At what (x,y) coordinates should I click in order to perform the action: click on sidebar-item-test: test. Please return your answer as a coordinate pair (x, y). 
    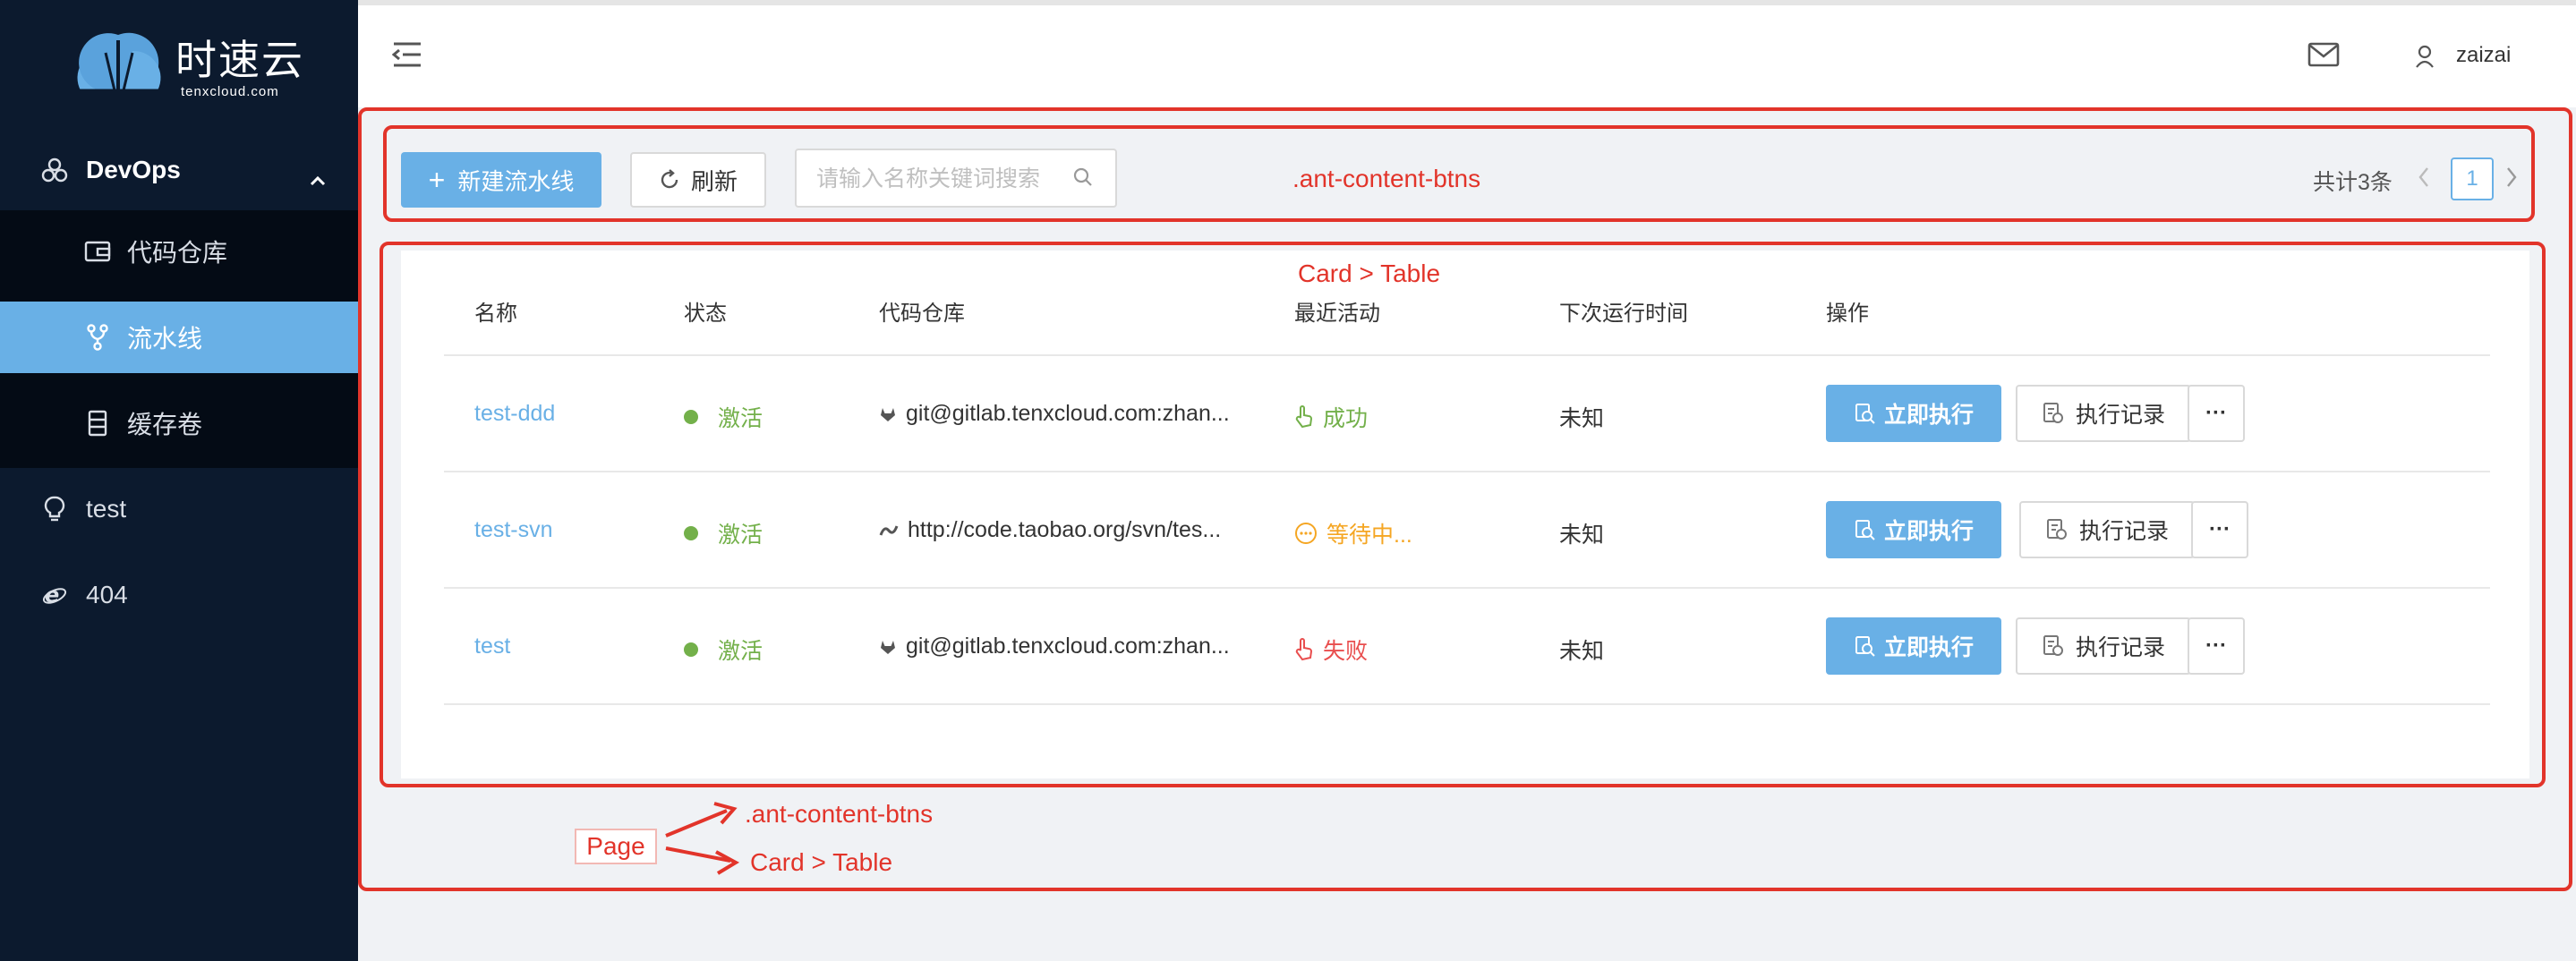
    Looking at the image, I should click on (179, 509).